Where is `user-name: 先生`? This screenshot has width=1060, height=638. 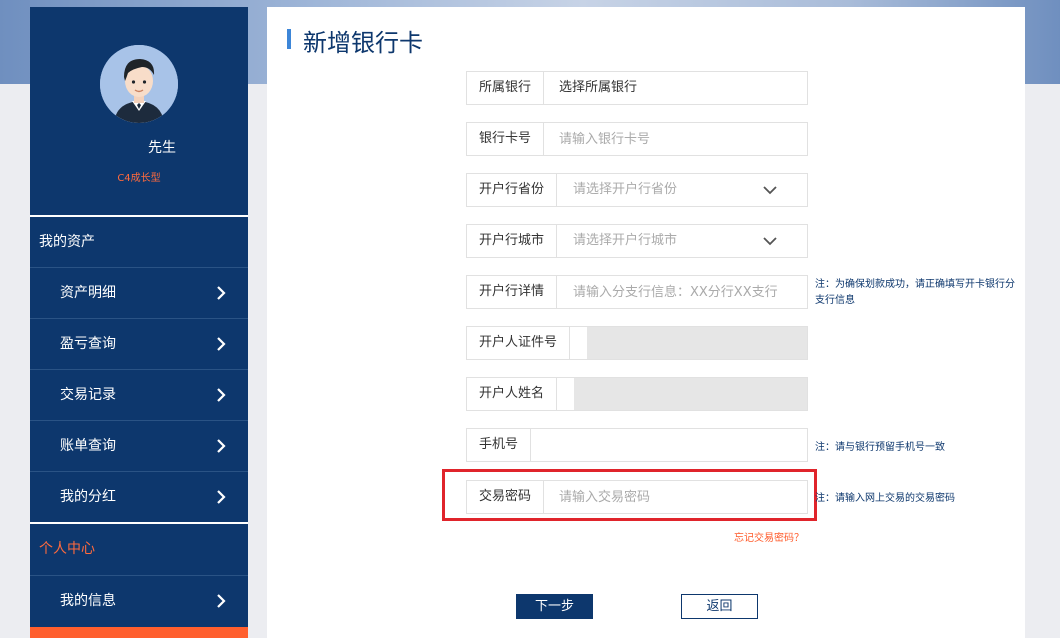
user-name: 先生 is located at coordinates (162, 148).